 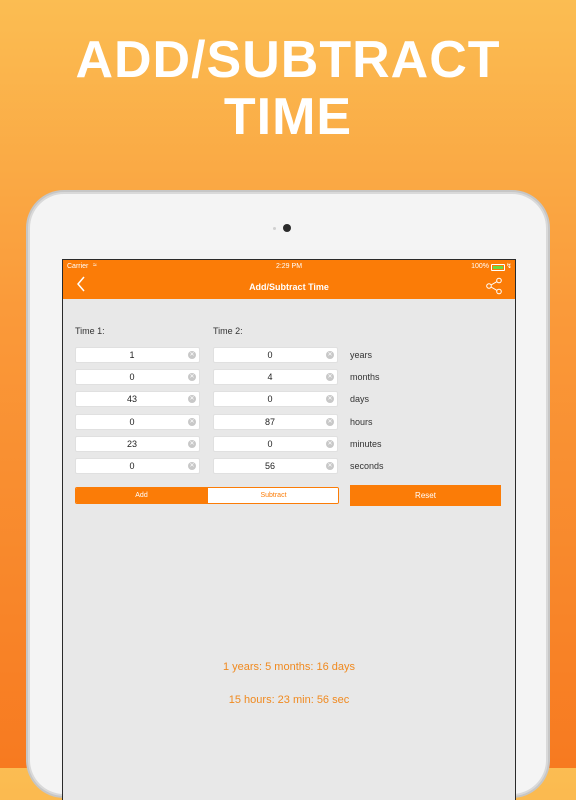 I want to click on share-button, so click(x=494, y=286).